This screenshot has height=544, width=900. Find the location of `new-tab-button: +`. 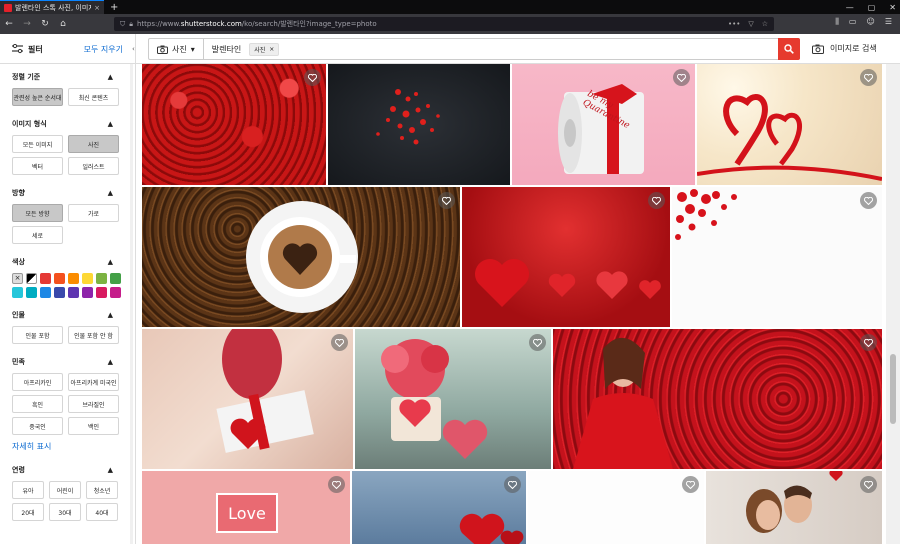

new-tab-button: + is located at coordinates (114, 7).